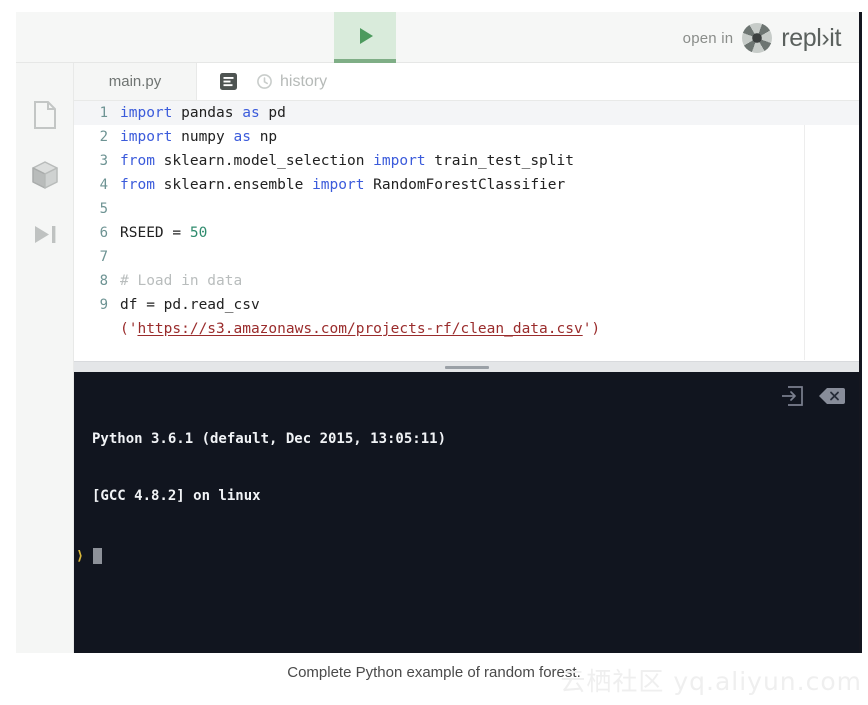  What do you see at coordinates (103, 233) in the screenshot?
I see `line-number: 6` at bounding box center [103, 233].